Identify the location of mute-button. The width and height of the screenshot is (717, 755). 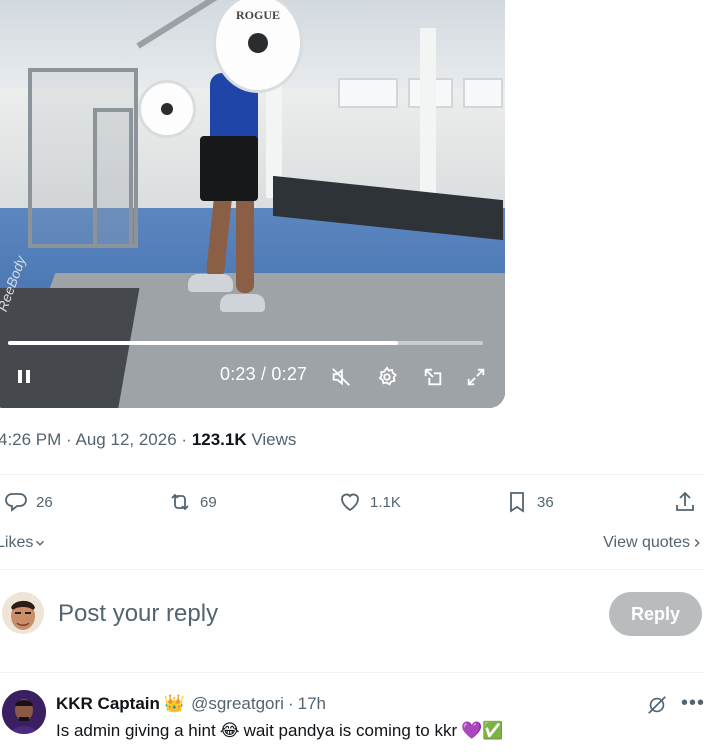
(341, 377).